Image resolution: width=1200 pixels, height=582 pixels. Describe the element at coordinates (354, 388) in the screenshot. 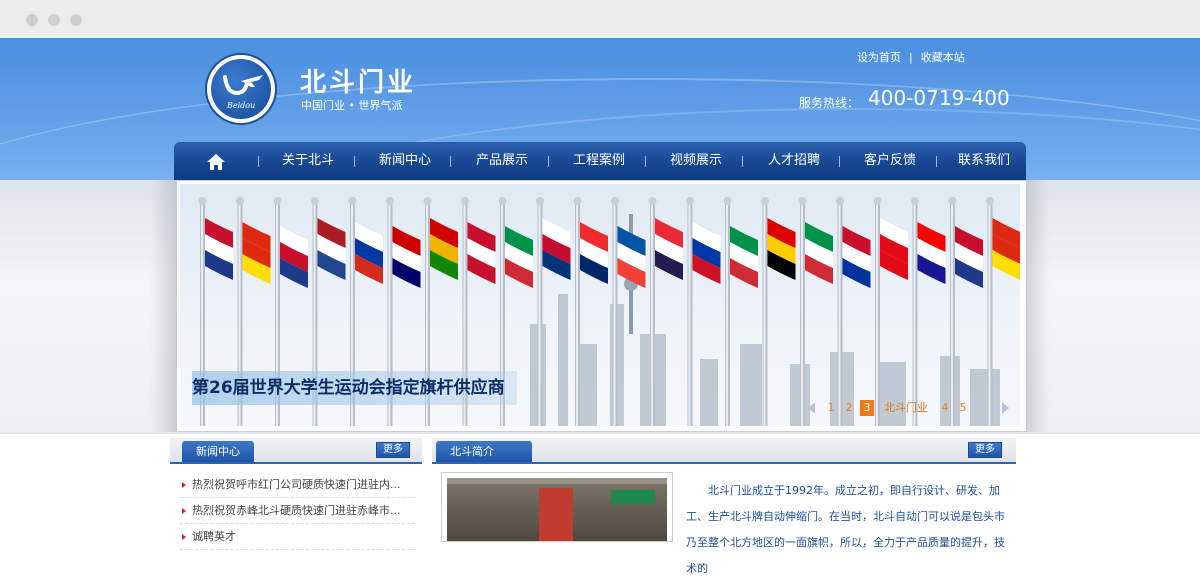

I see `banner-caption: 第26届世界大学生运动会指定旗杆供应商` at that location.